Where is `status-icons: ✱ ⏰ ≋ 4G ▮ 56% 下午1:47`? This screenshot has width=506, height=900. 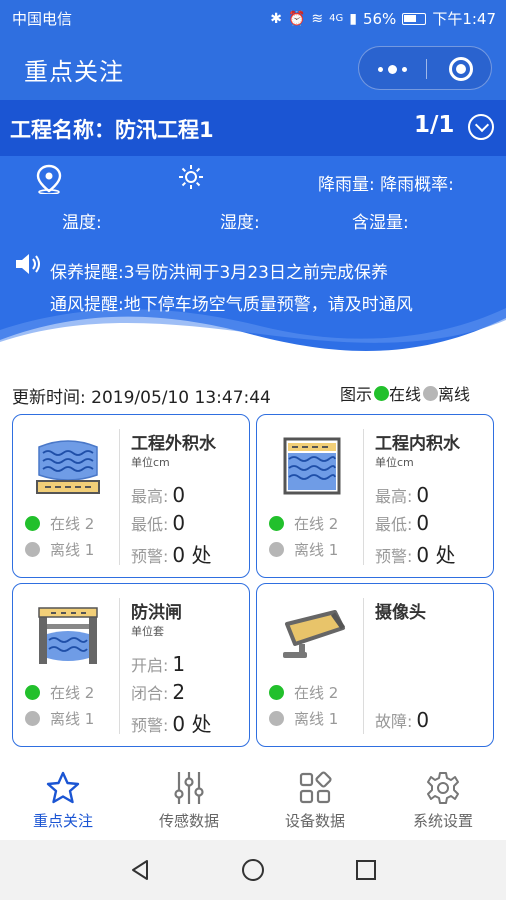
status-icons: ✱ ⏰ ≋ 4G ▮ 56% 下午1:47 is located at coordinates (383, 18).